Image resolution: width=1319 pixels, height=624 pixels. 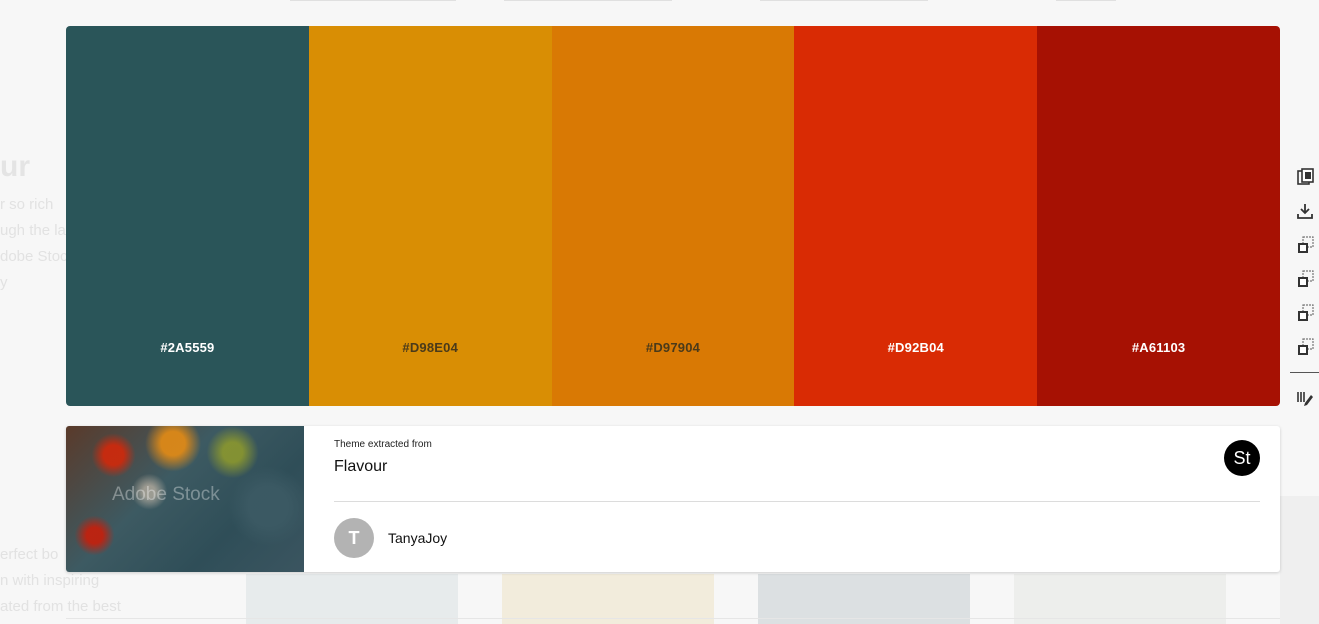 I want to click on extract-label: Theme extracted from, so click(x=383, y=444).